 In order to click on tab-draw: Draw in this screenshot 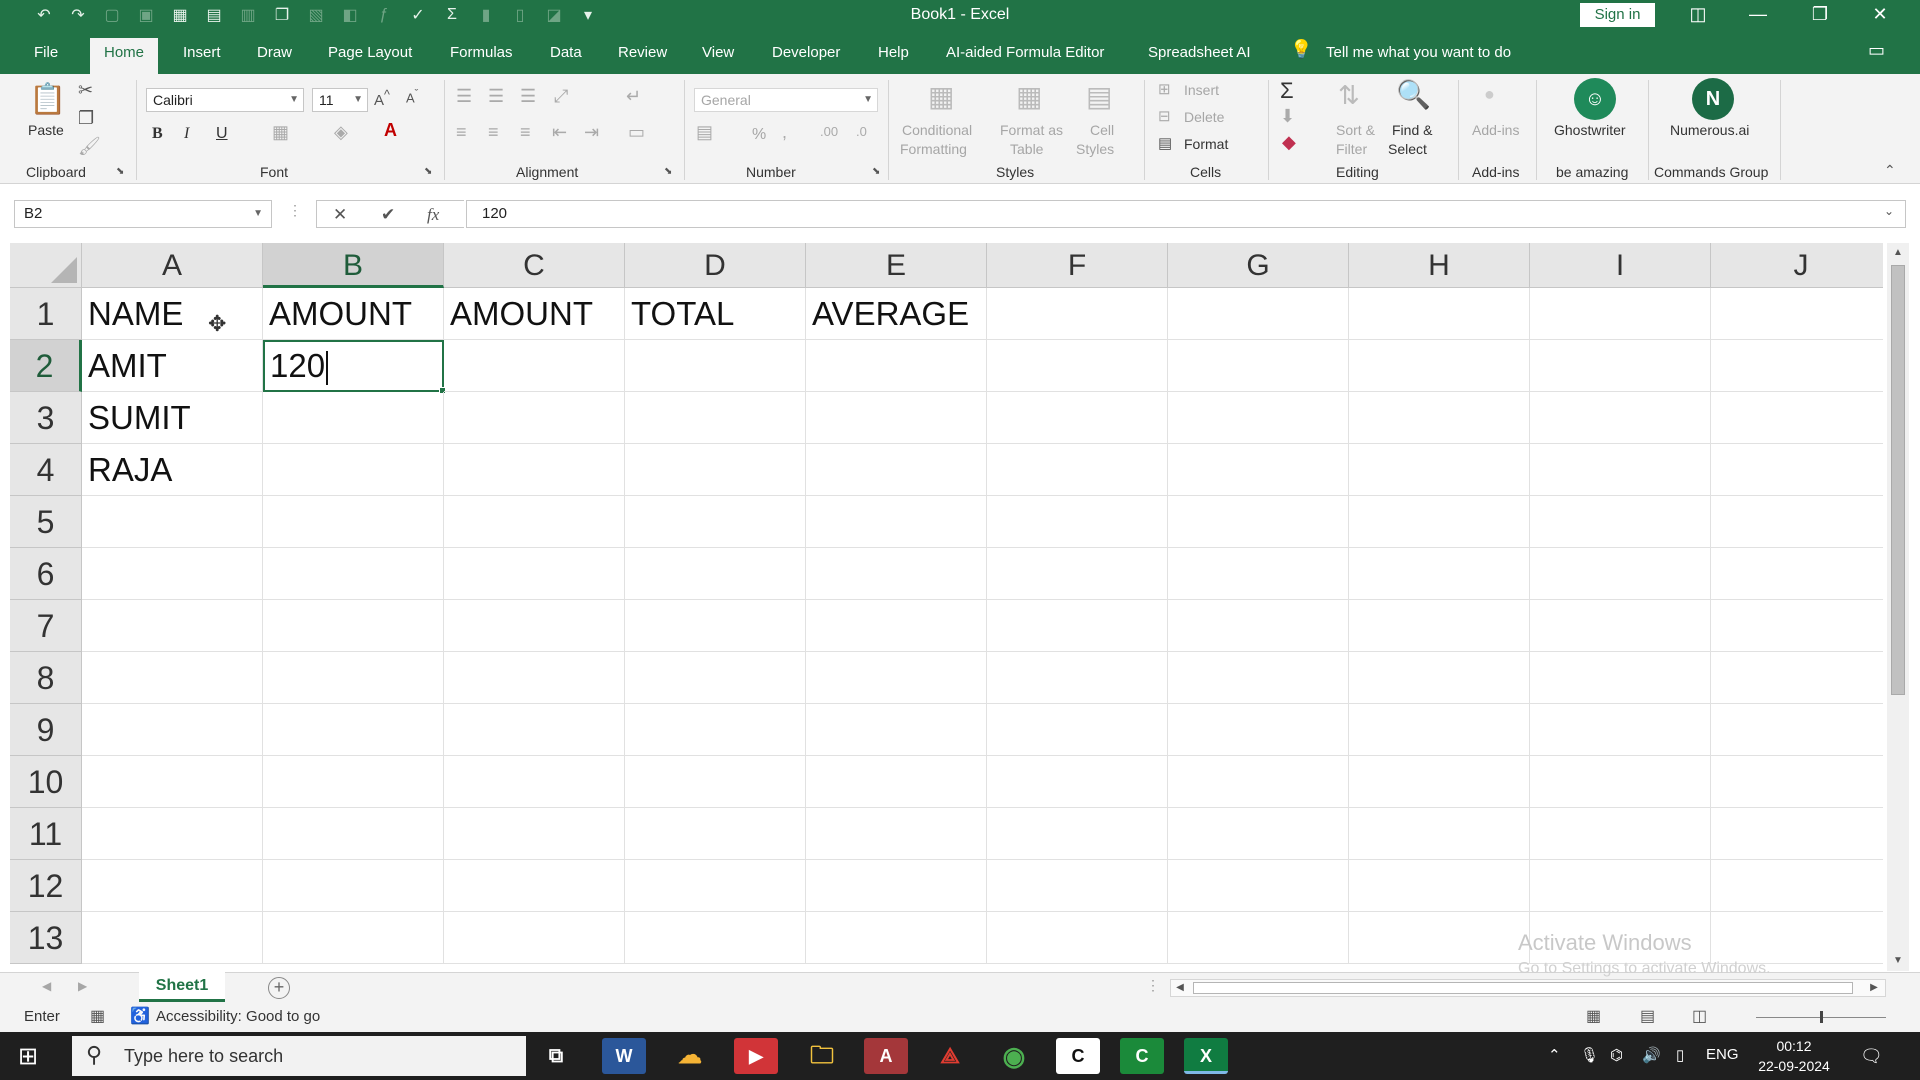, I will do `click(274, 56)`.